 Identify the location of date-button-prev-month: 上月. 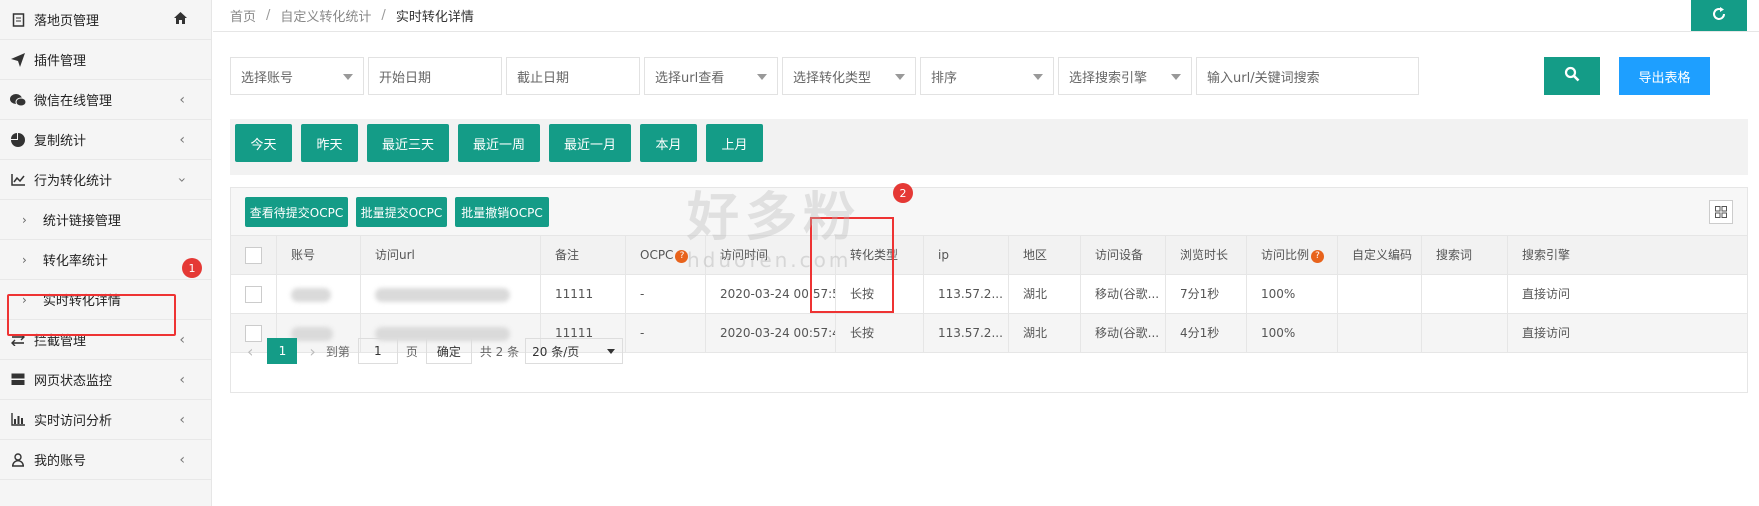
(734, 143).